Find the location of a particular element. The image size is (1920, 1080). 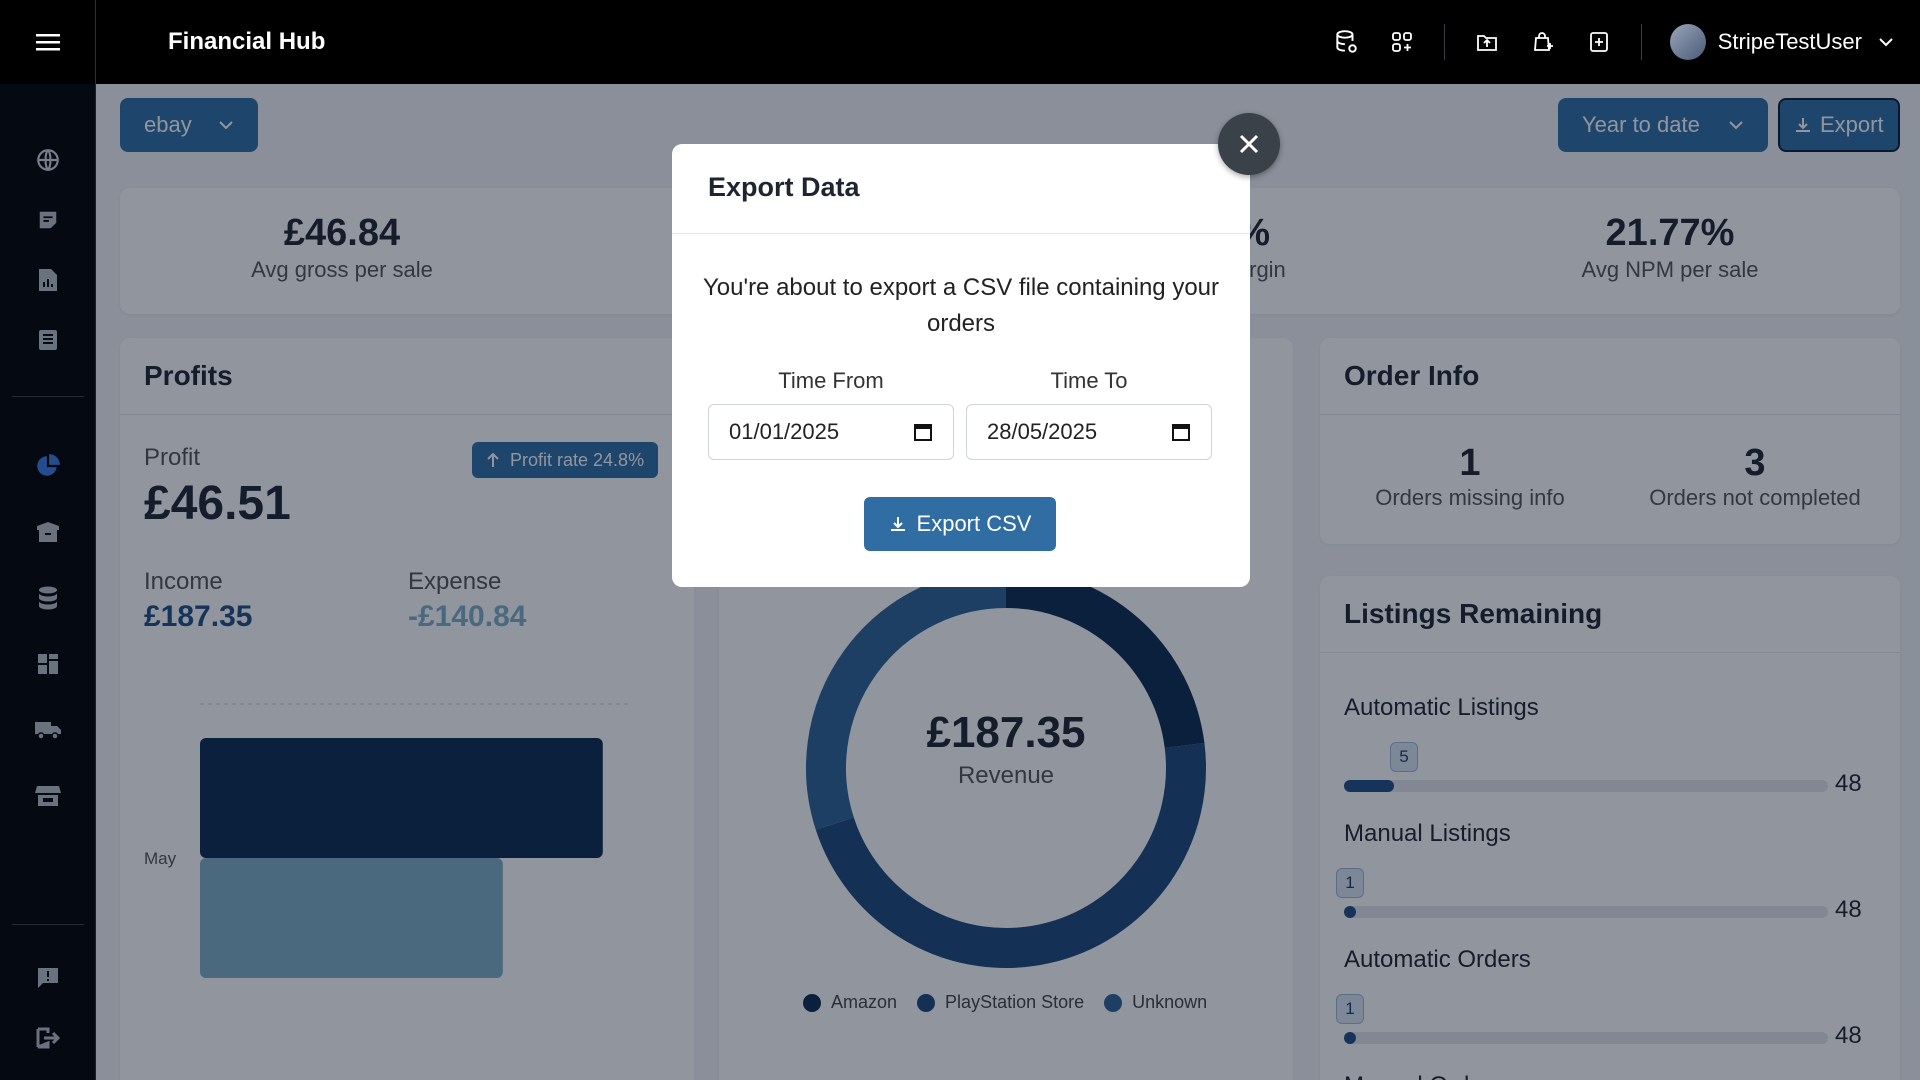

time-from-input: 01/01/2025 is located at coordinates (831, 432).